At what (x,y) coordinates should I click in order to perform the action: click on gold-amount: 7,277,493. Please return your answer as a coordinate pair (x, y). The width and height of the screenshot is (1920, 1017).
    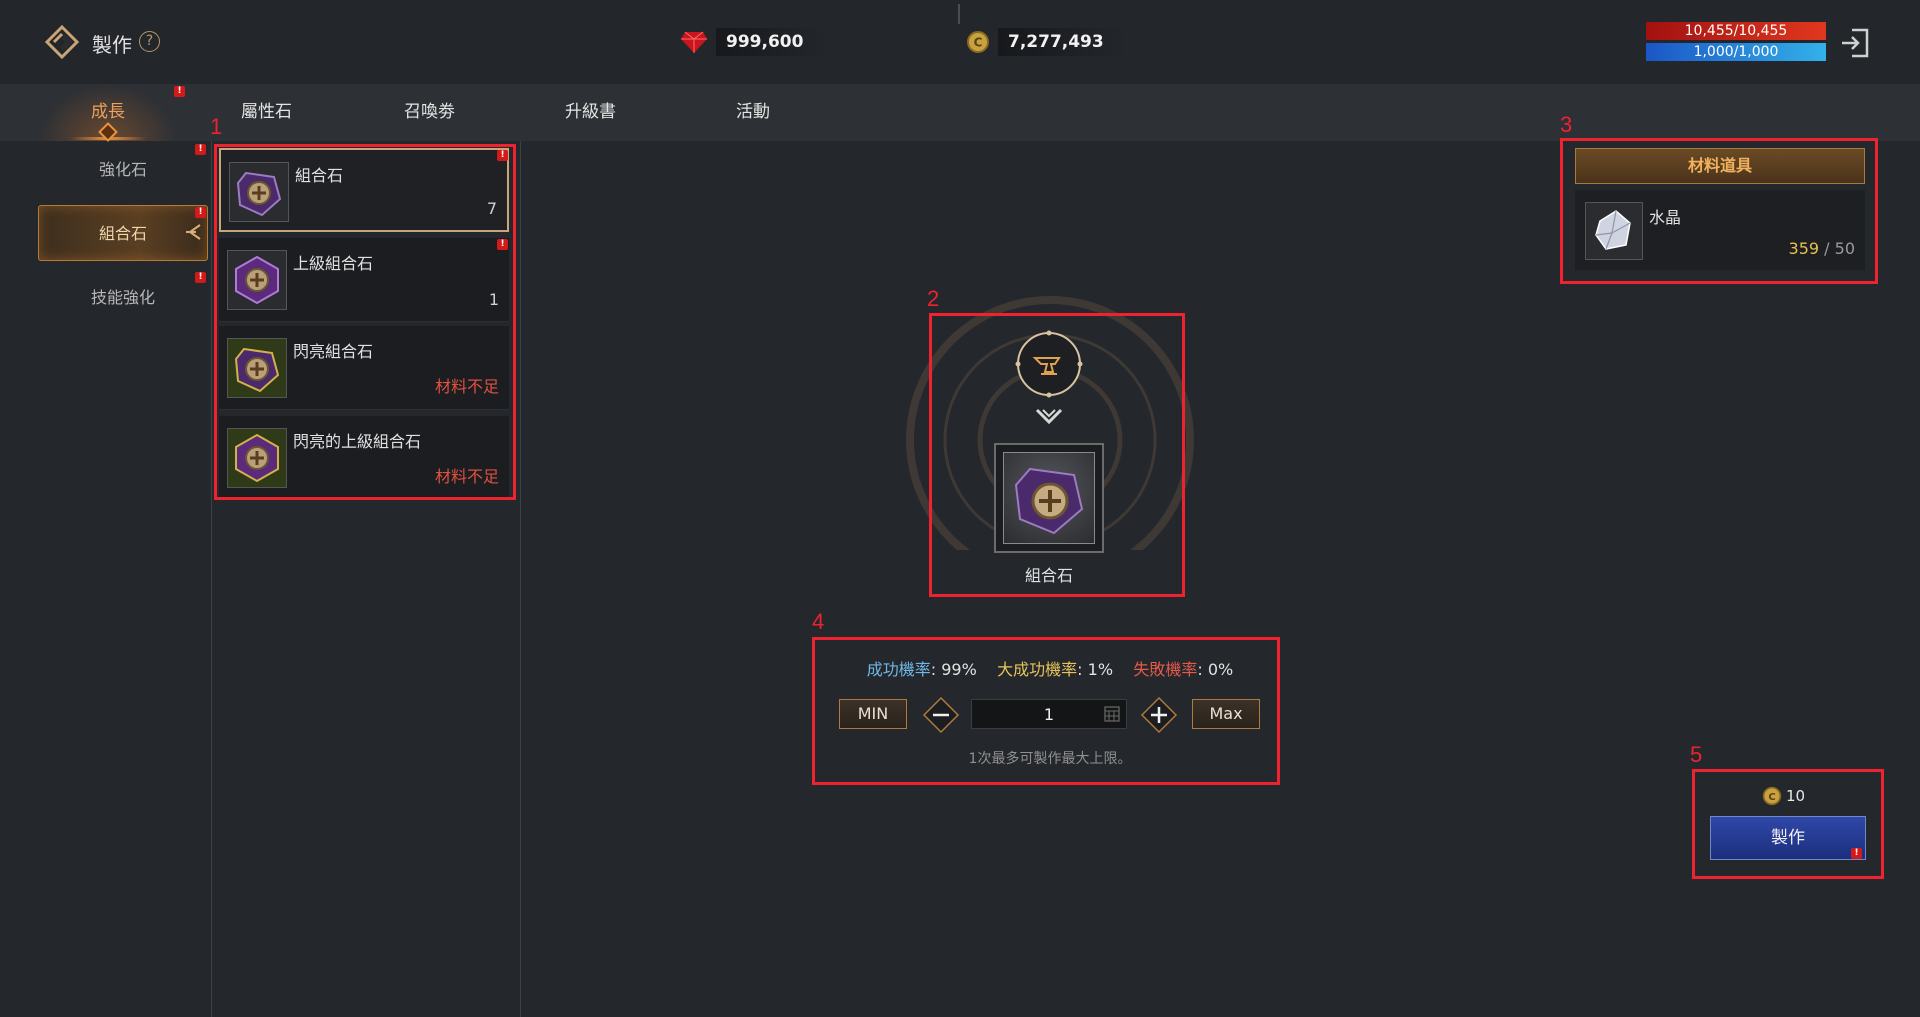
    Looking at the image, I should click on (1063, 42).